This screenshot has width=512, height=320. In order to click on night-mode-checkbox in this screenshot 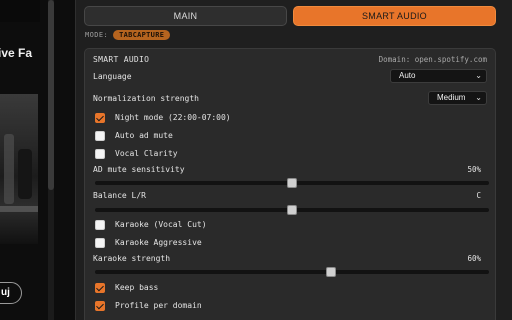, I will do `click(100, 118)`.